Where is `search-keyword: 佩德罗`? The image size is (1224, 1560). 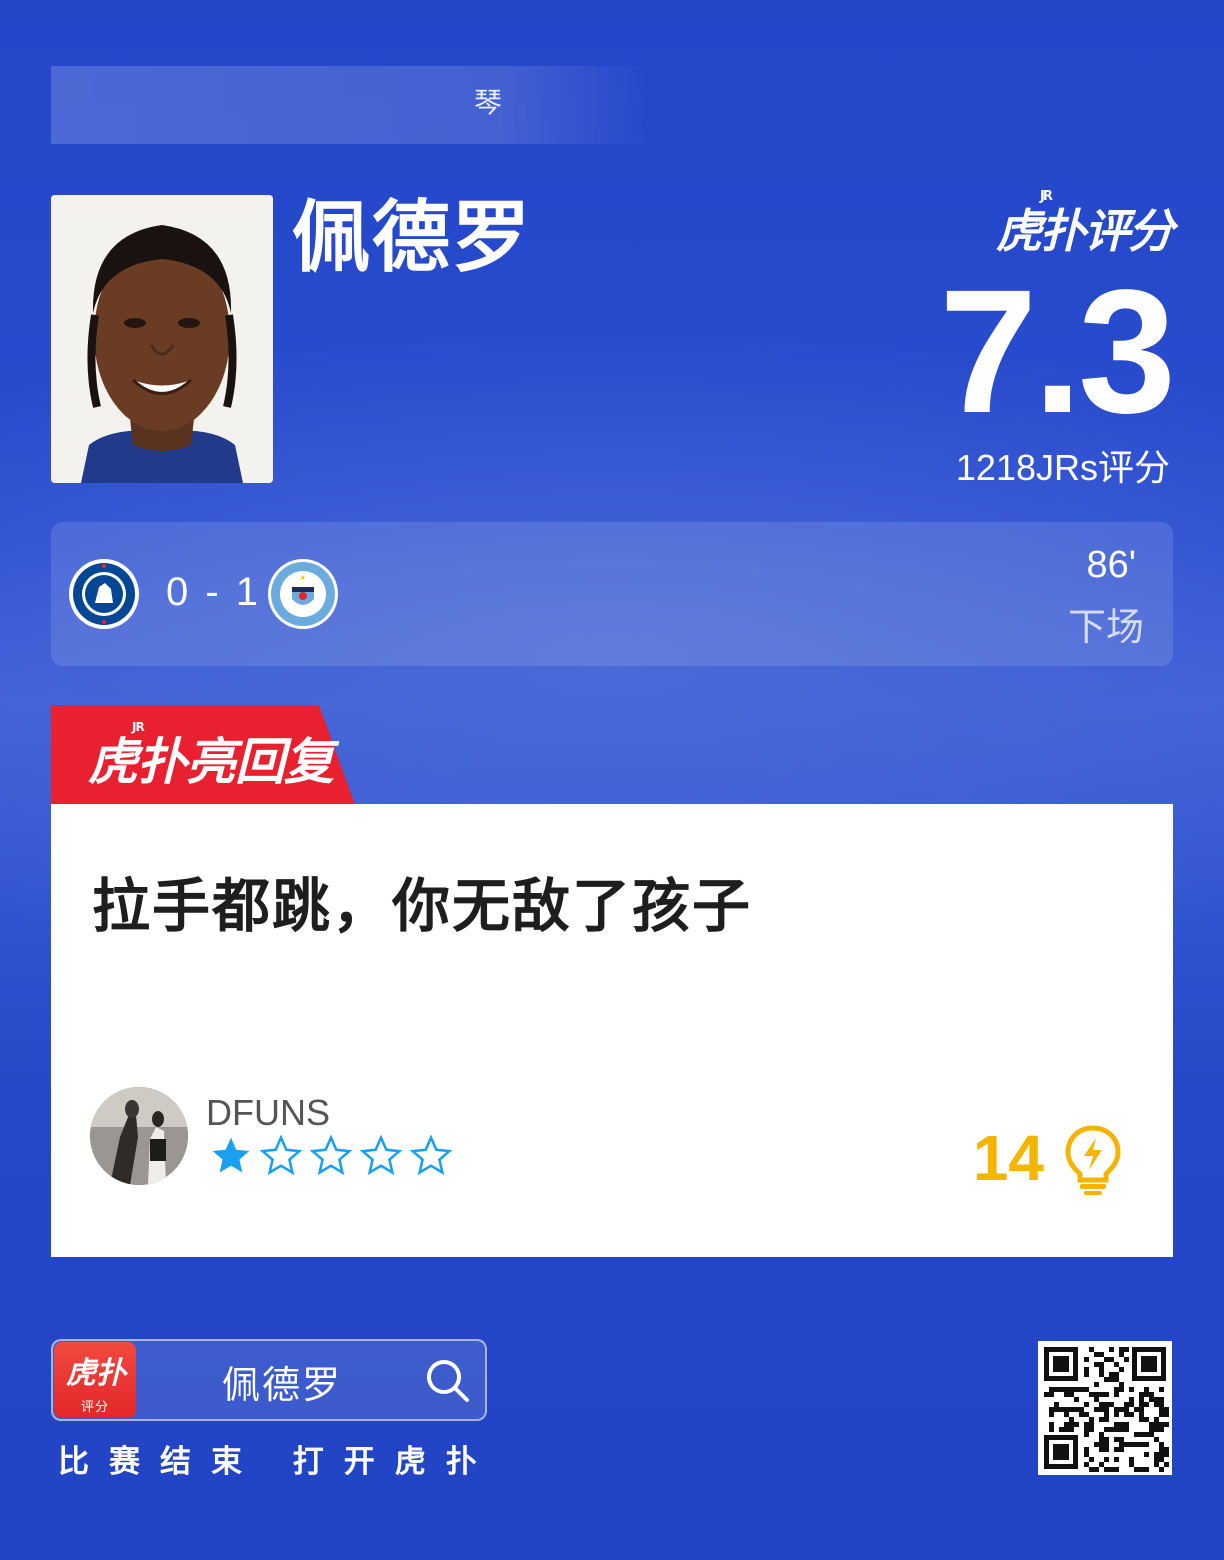
search-keyword: 佩德罗 is located at coordinates (282, 1381).